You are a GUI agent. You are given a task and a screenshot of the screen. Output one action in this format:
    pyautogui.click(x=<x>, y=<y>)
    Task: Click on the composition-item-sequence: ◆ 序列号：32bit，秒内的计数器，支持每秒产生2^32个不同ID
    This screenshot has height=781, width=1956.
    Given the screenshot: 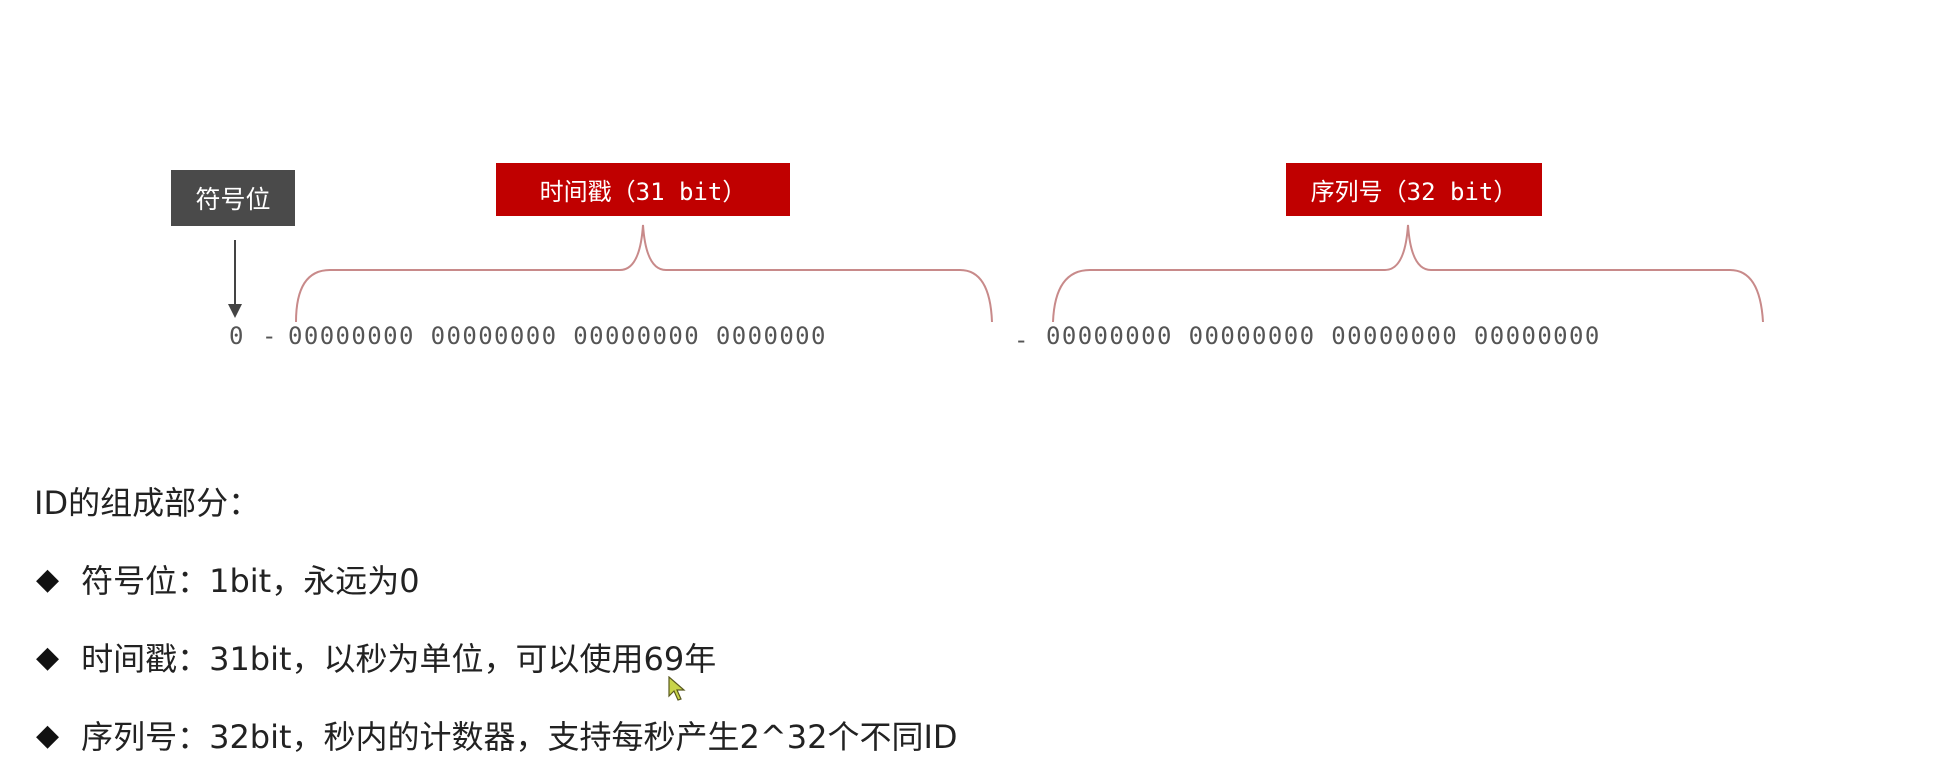 What is the action you would take?
    pyautogui.click(x=497, y=735)
    